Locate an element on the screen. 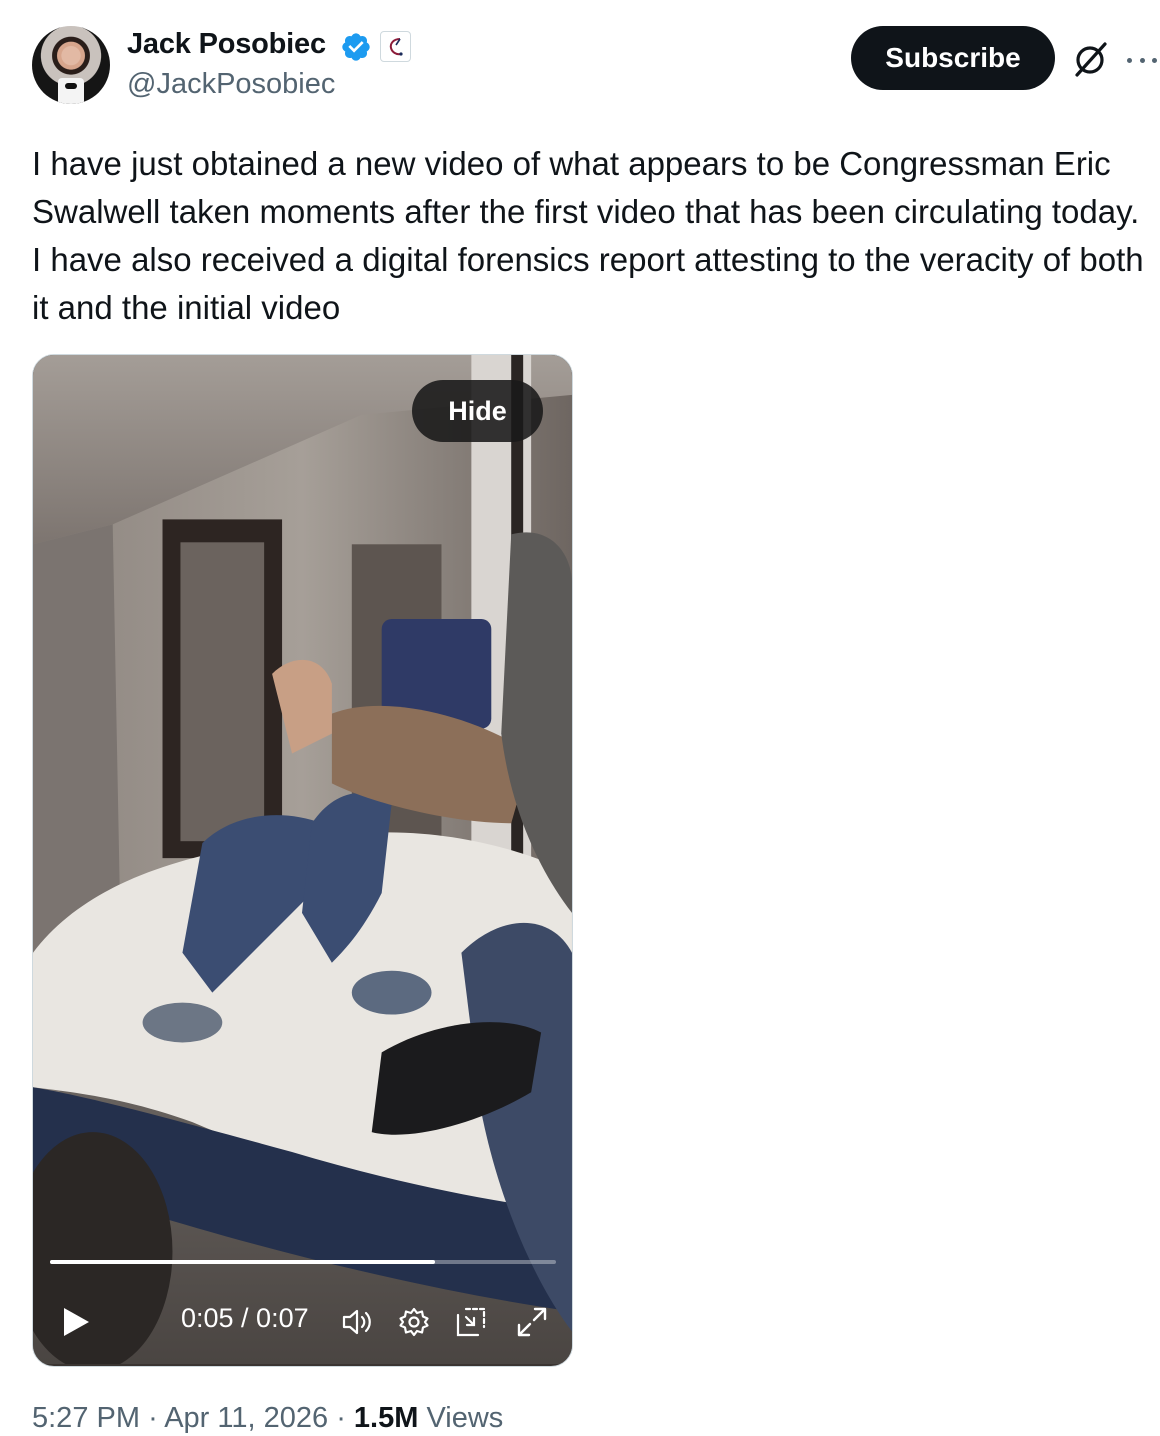 This screenshot has width=1160, height=1436. tweet-date: Apr 11, 2026 is located at coordinates (246, 1418).